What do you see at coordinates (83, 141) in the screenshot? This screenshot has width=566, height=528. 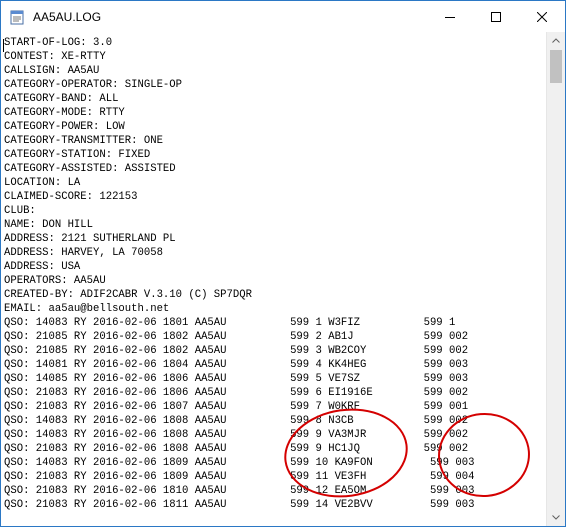 I see `log-line: CATEGORY-TRANSMITTER: ONE` at bounding box center [83, 141].